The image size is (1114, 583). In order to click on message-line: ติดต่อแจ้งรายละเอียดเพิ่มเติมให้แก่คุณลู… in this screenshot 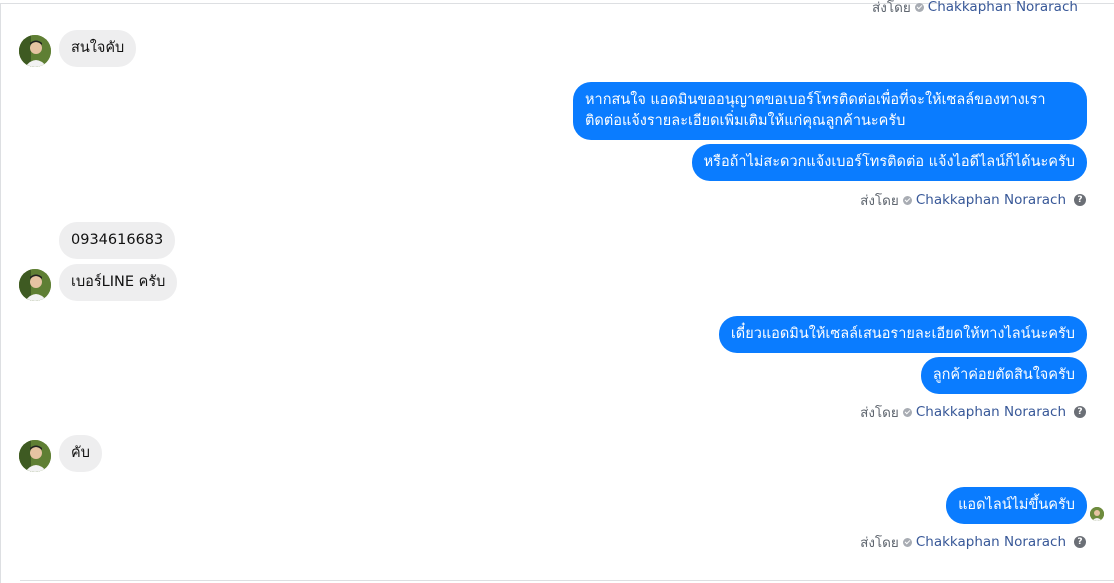, I will do `click(745, 121)`.